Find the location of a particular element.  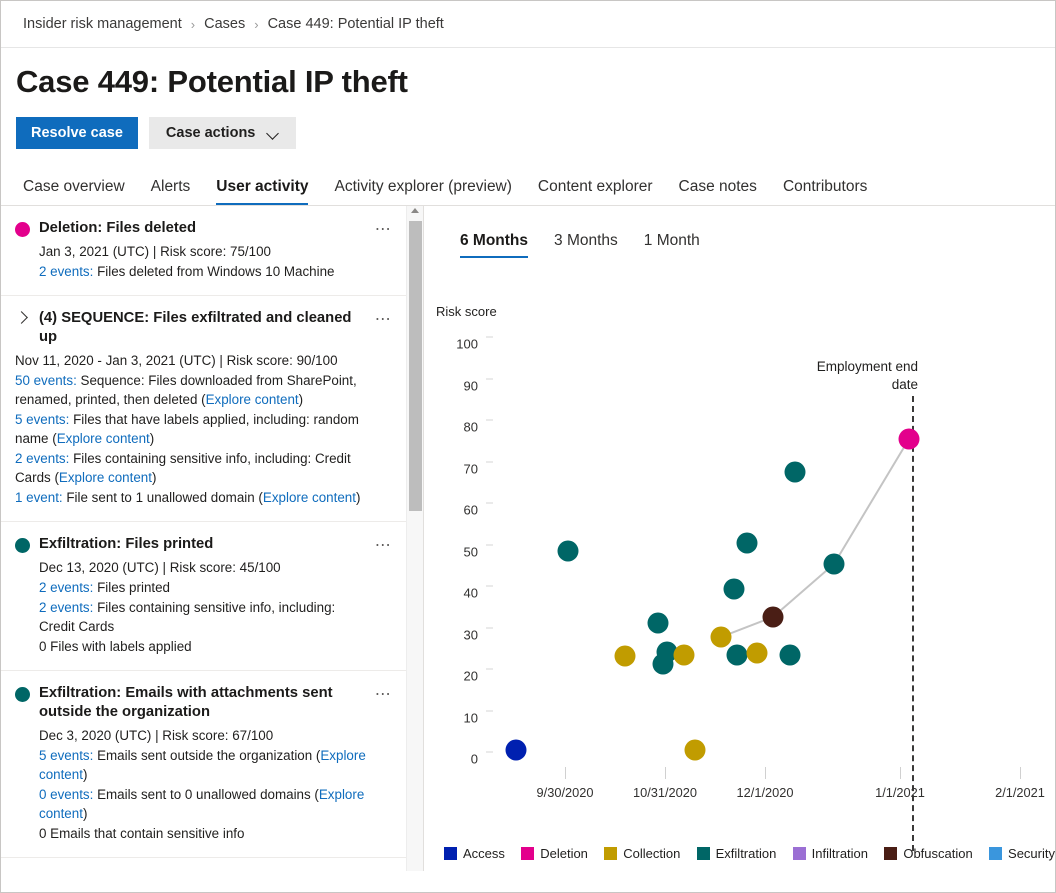

legend-item-obfuscation: Obfuscation is located at coordinates (928, 853).